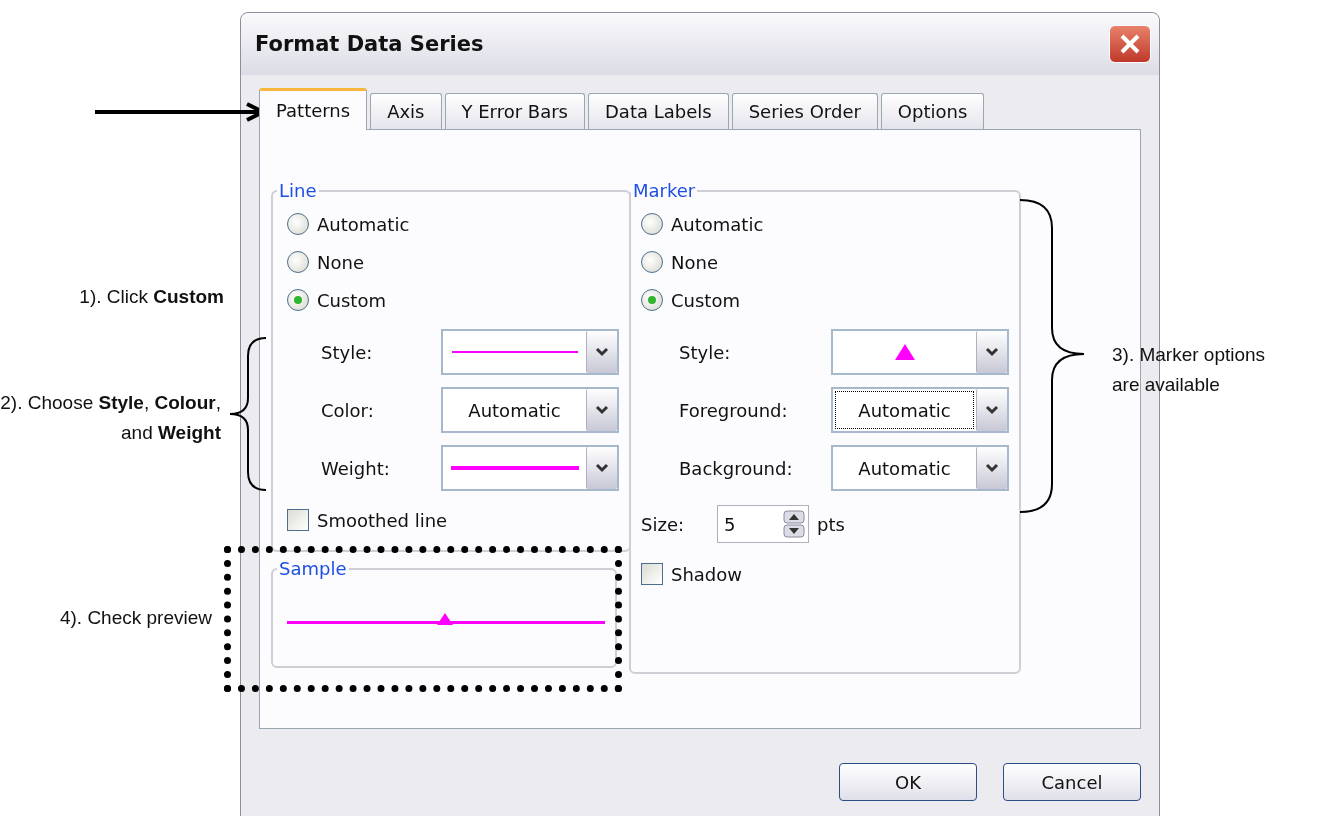 Image resolution: width=1337 pixels, height=816 pixels. Describe the element at coordinates (736, 468) in the screenshot. I see `field-label: Background:` at that location.